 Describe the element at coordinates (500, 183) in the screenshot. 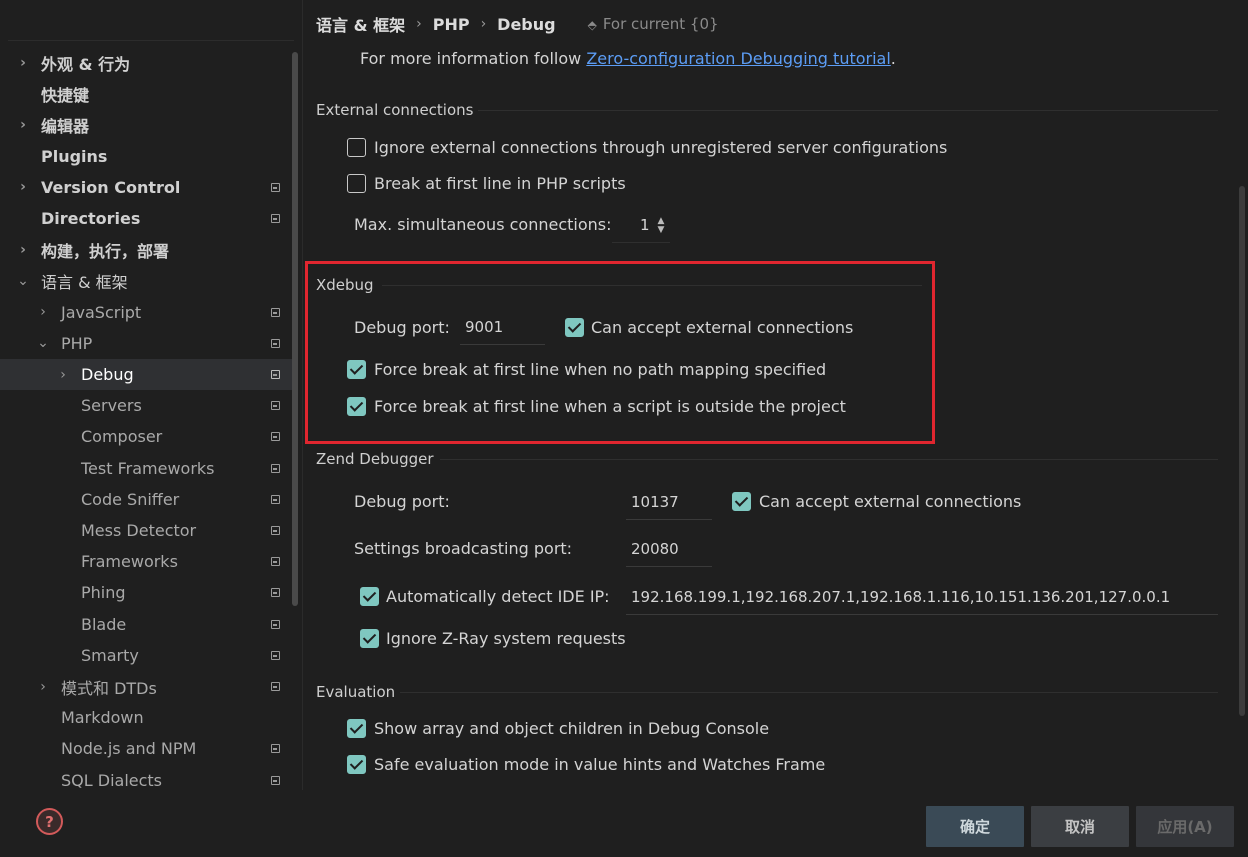

I see `break-first-line-label: Break at first line in PHP scripts` at that location.